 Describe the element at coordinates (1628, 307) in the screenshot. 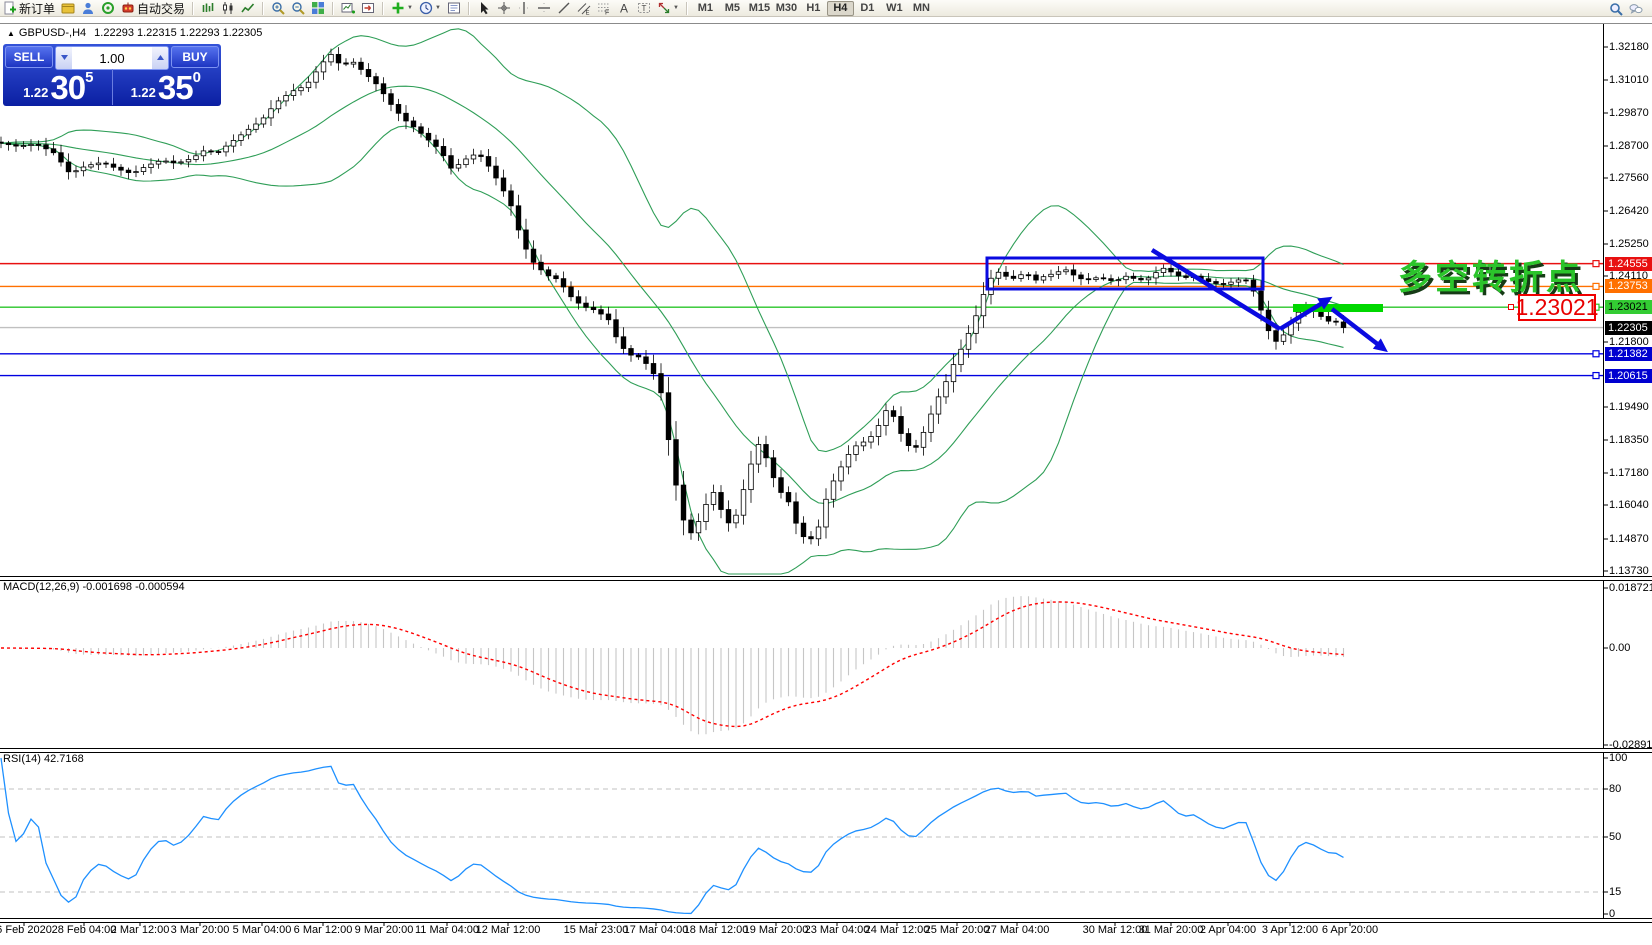

I see `price-level-badge: 1.23021` at that location.